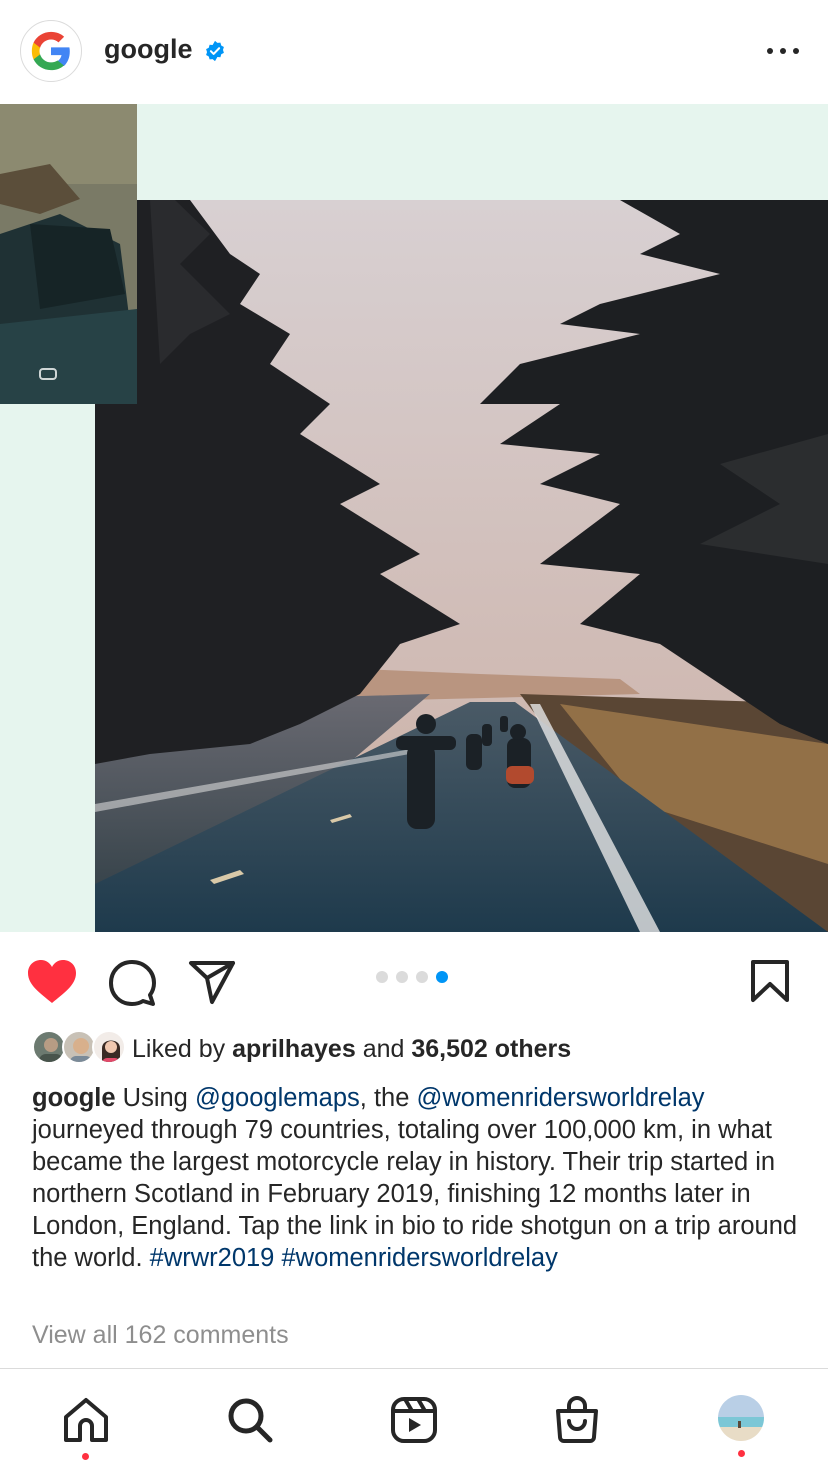  Describe the element at coordinates (212, 1258) in the screenshot. I see `hashtag-wrwr2019: #wrwr2019` at that location.